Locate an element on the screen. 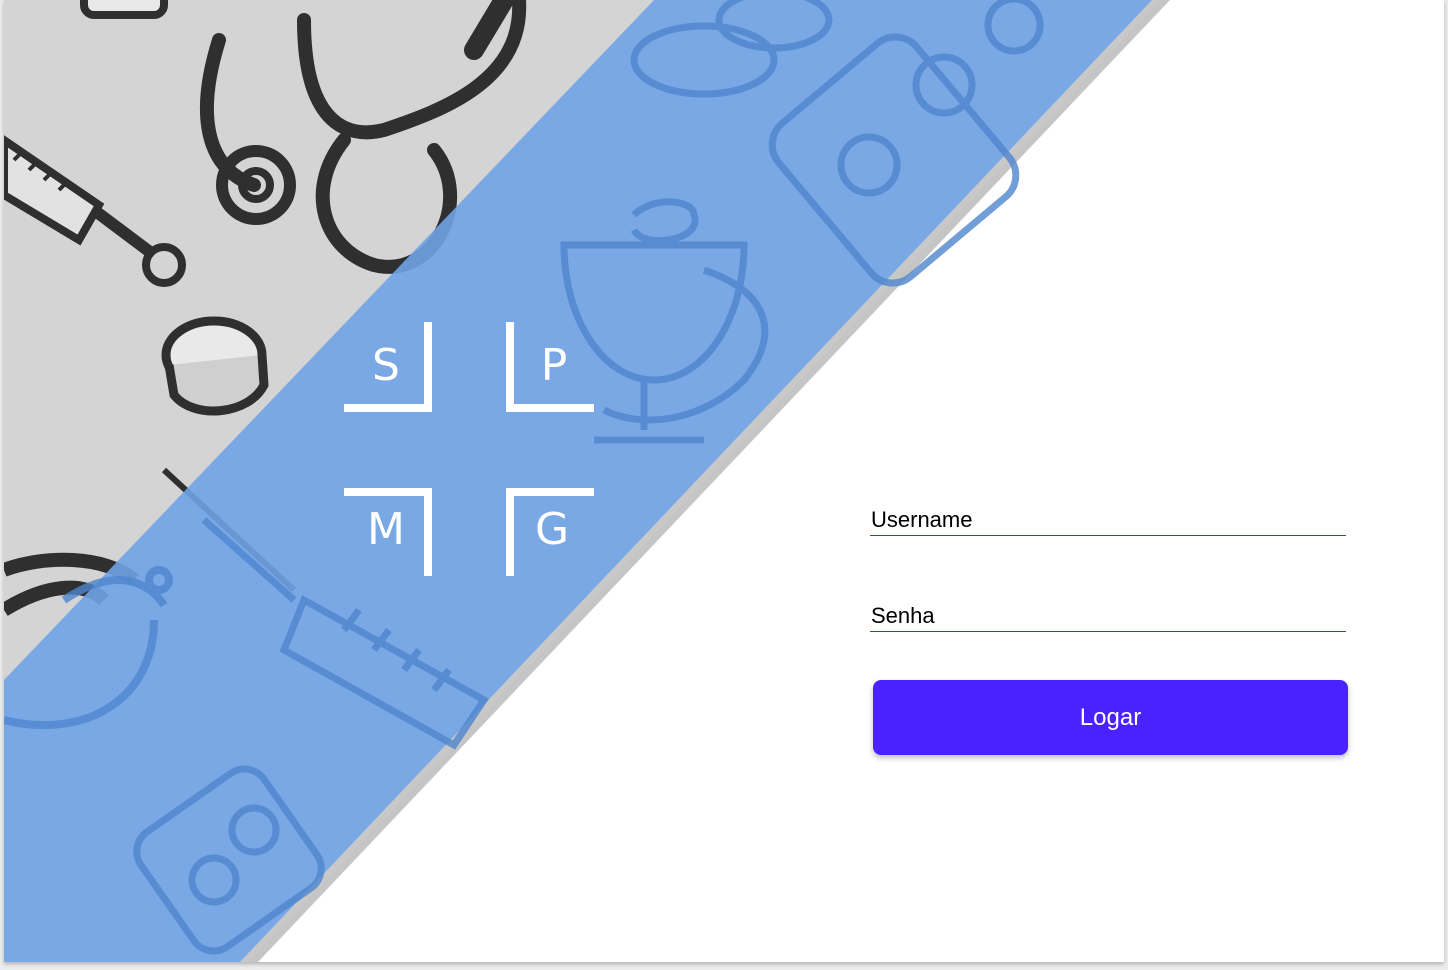 This screenshot has width=1448, height=970. username-underline is located at coordinates (1108, 535).